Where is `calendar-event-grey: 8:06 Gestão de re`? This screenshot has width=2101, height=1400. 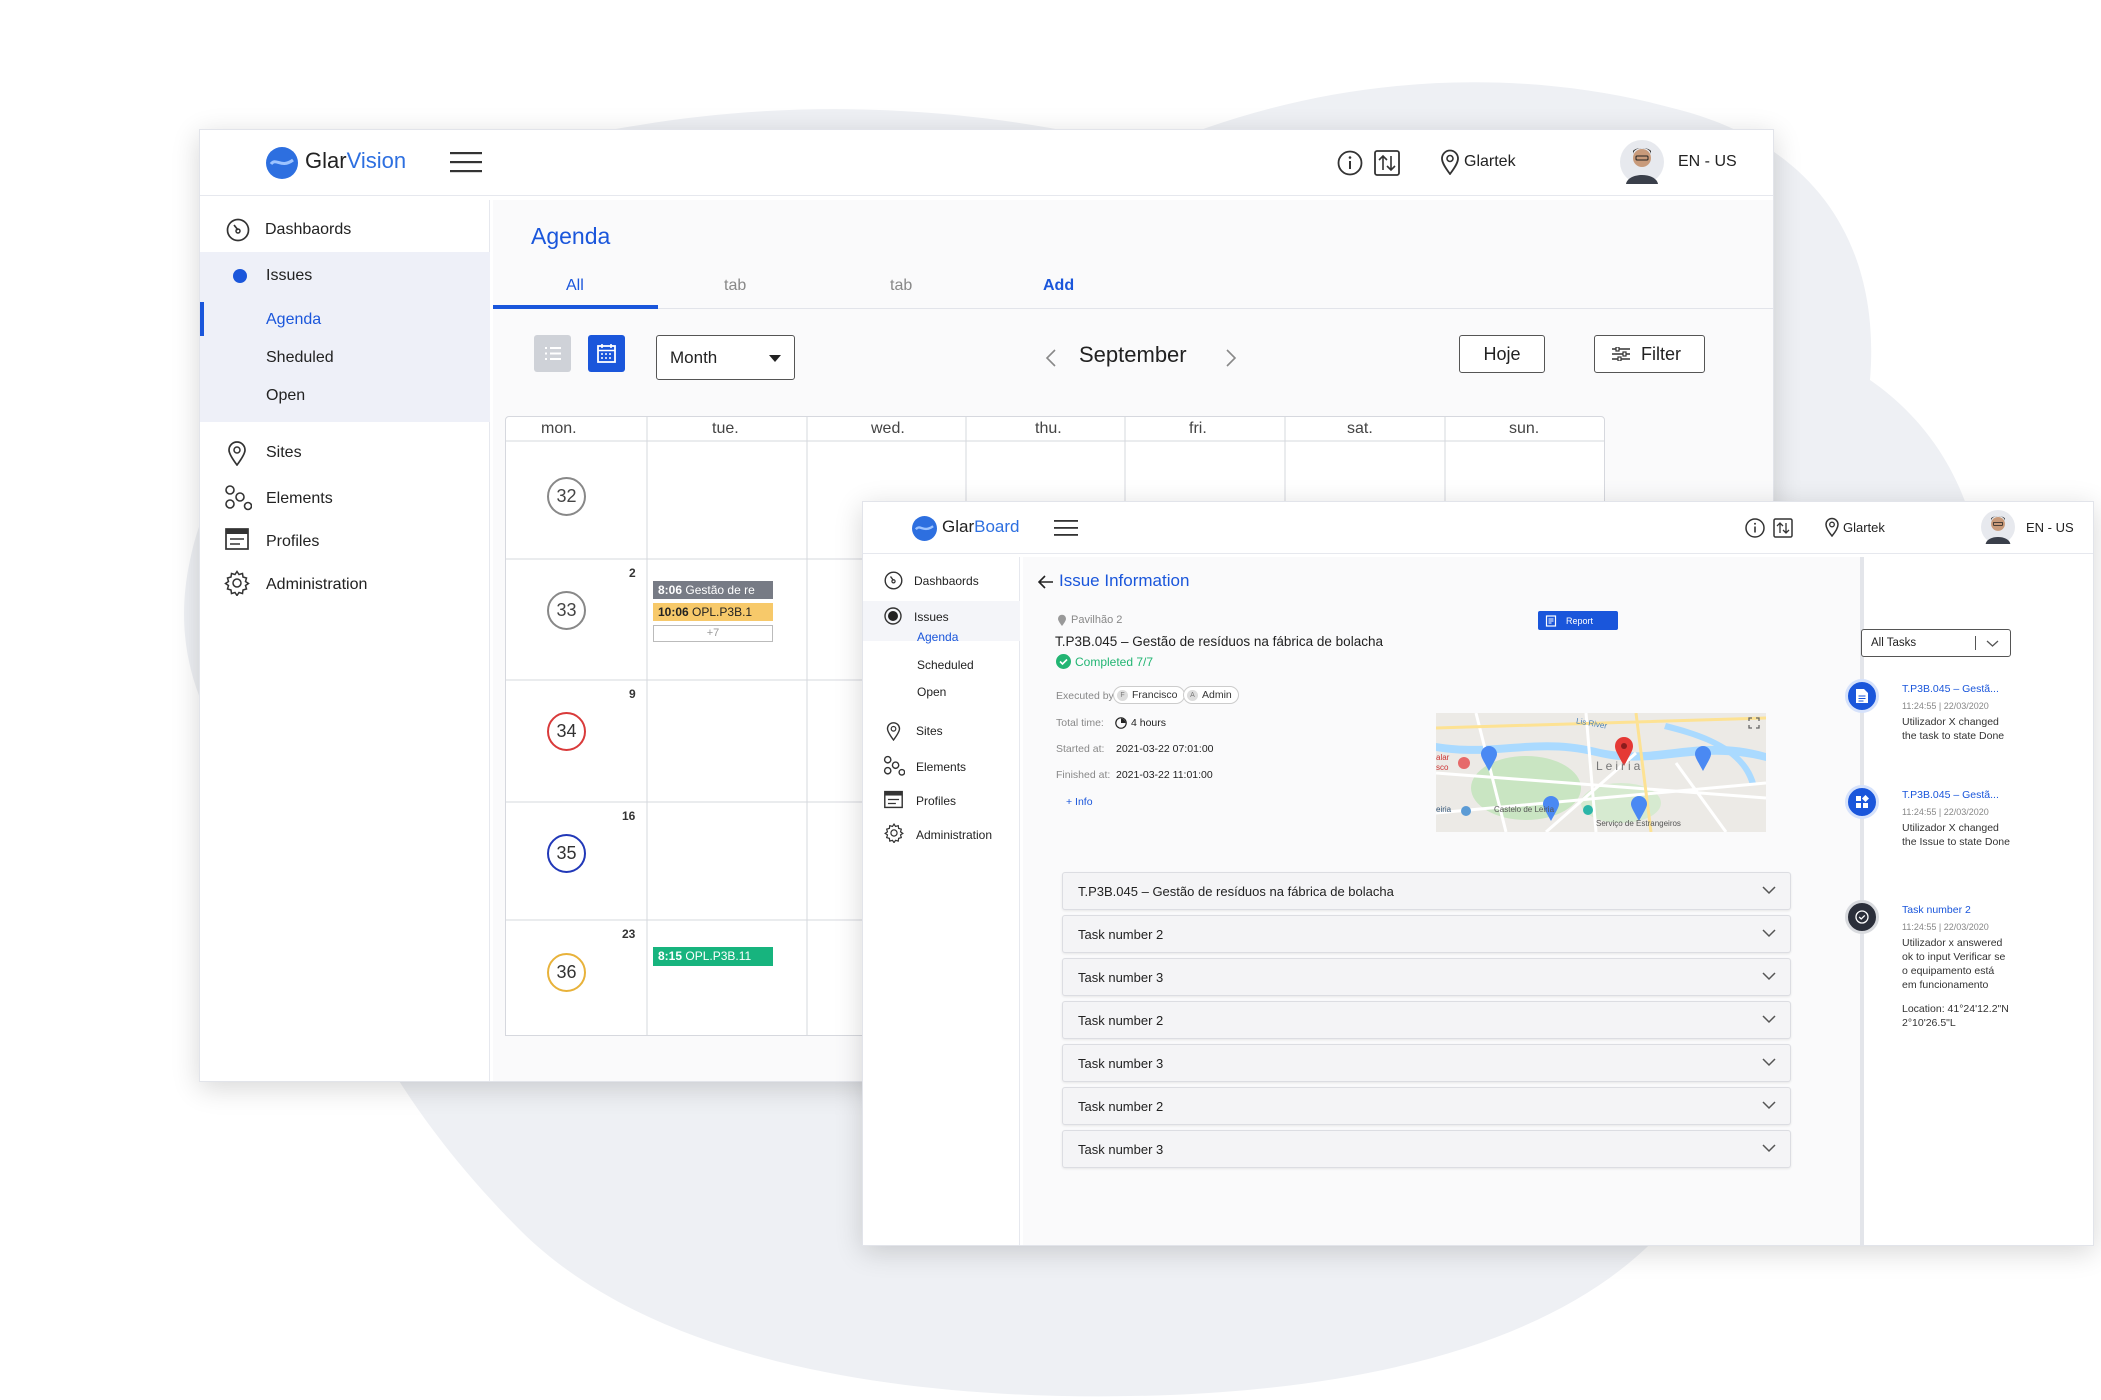 calendar-event-grey: 8:06 Gestão de re is located at coordinates (713, 590).